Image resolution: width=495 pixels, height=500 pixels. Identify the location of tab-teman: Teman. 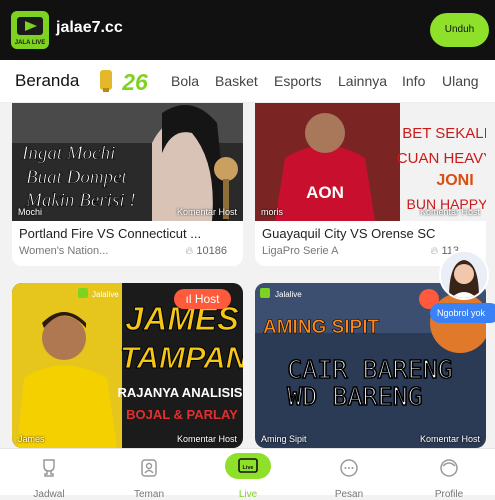
(149, 474).